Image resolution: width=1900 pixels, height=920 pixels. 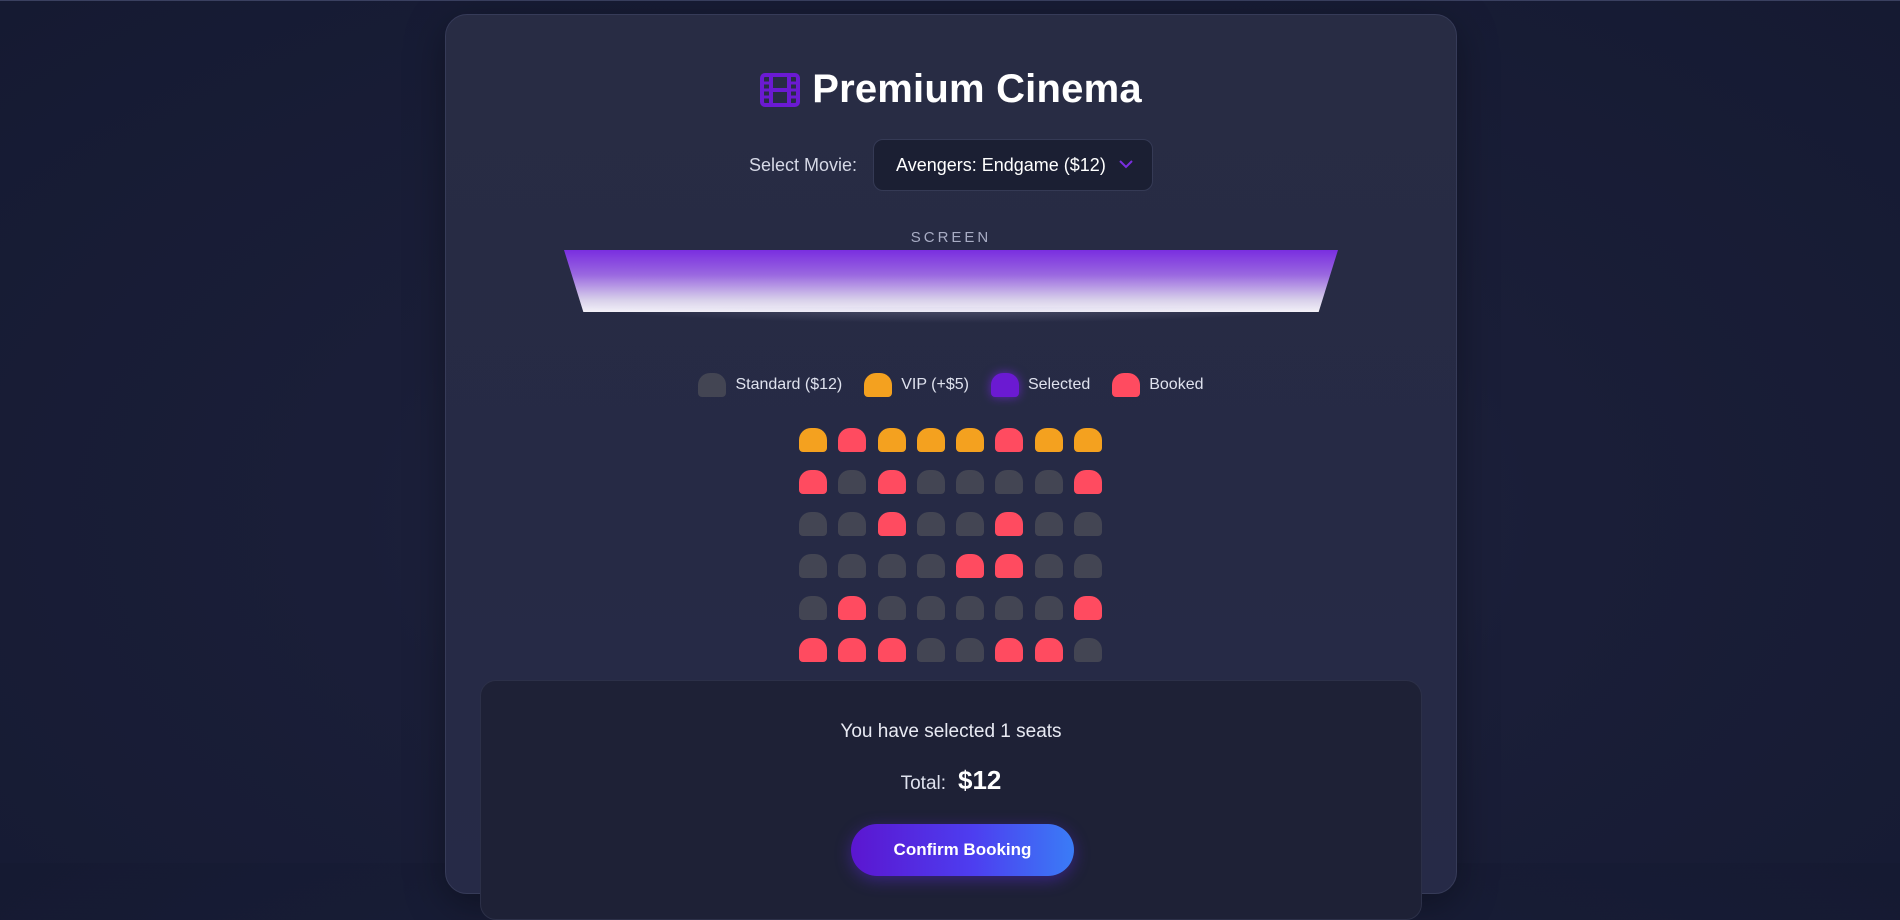 I want to click on legend-label: VIP (+$5), so click(x=935, y=384).